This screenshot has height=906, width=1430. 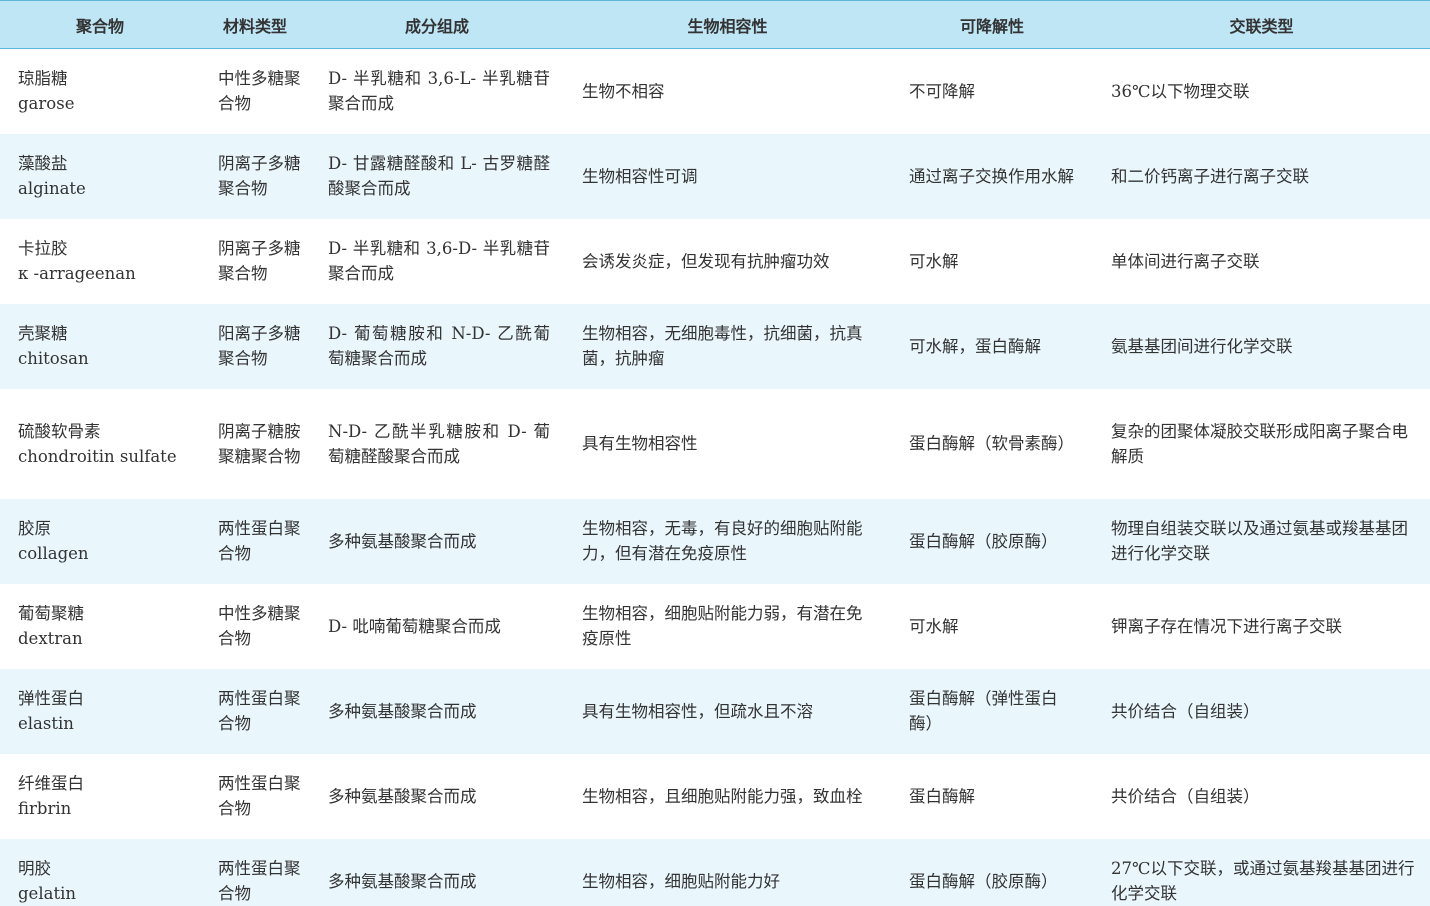 What do you see at coordinates (100, 261) in the screenshot?
I see `cell-polymer: 卡拉胶 κ -arrageenan` at bounding box center [100, 261].